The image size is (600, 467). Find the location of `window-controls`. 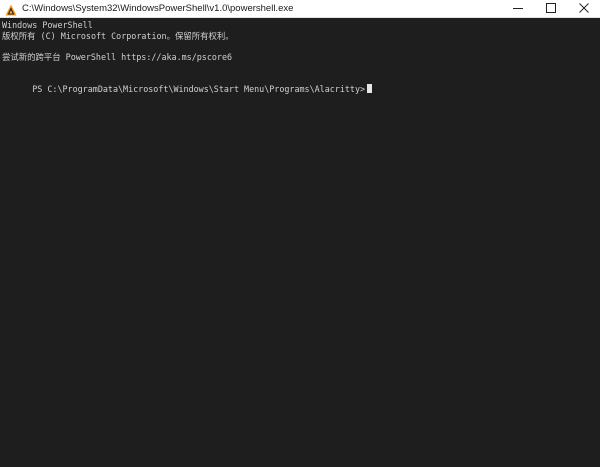

window-controls is located at coordinates (550, 9).